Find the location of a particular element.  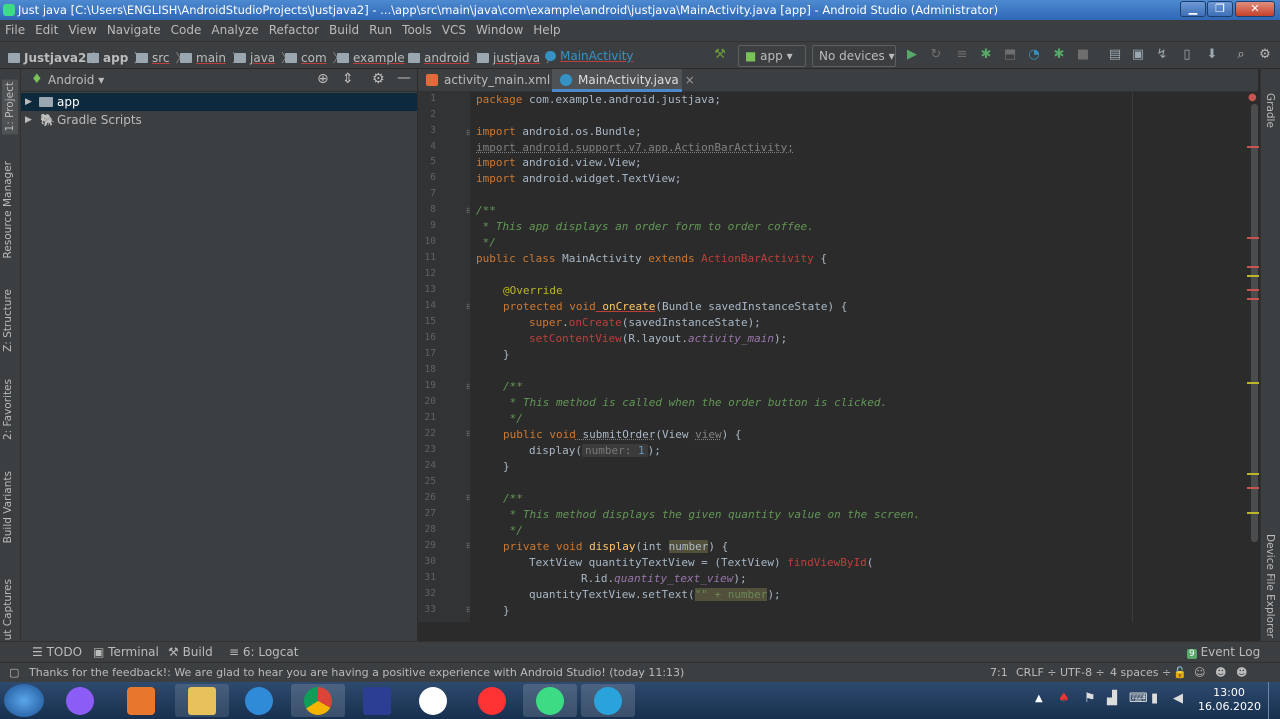

taskbar-android-studio is located at coordinates (550, 700).